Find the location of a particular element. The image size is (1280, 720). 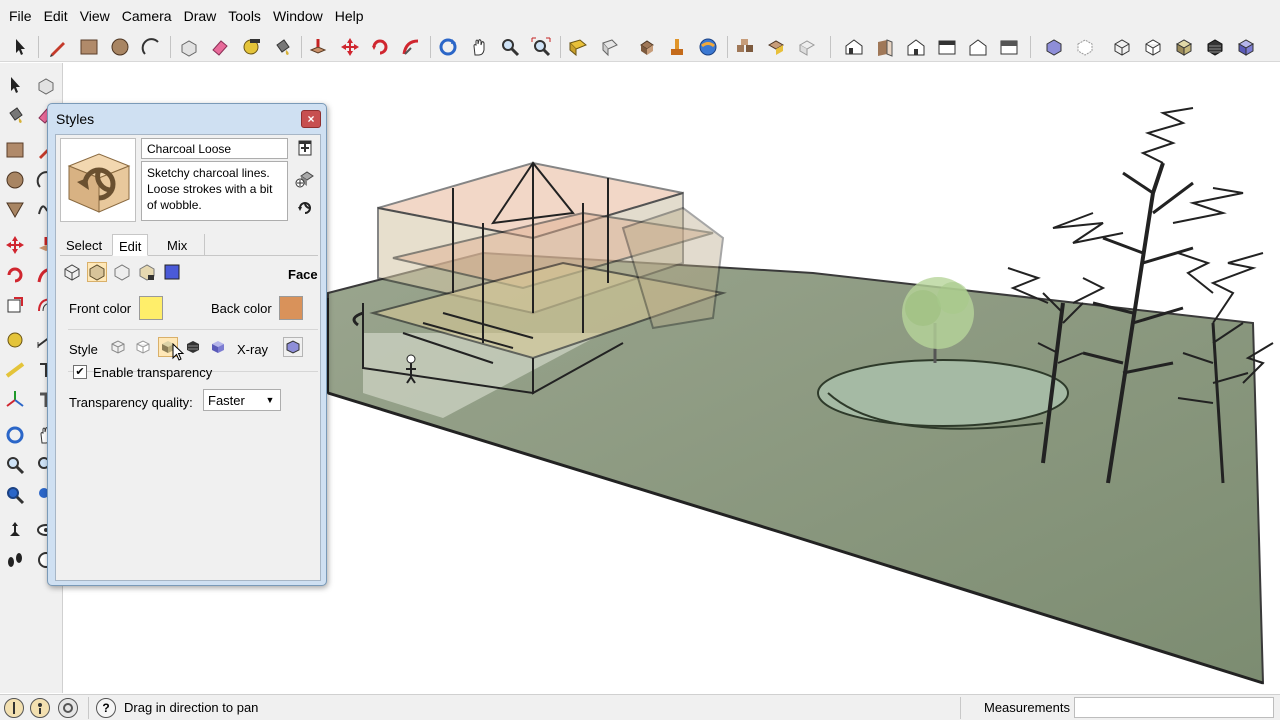

pan-hand-icon is located at coordinates (479, 47).